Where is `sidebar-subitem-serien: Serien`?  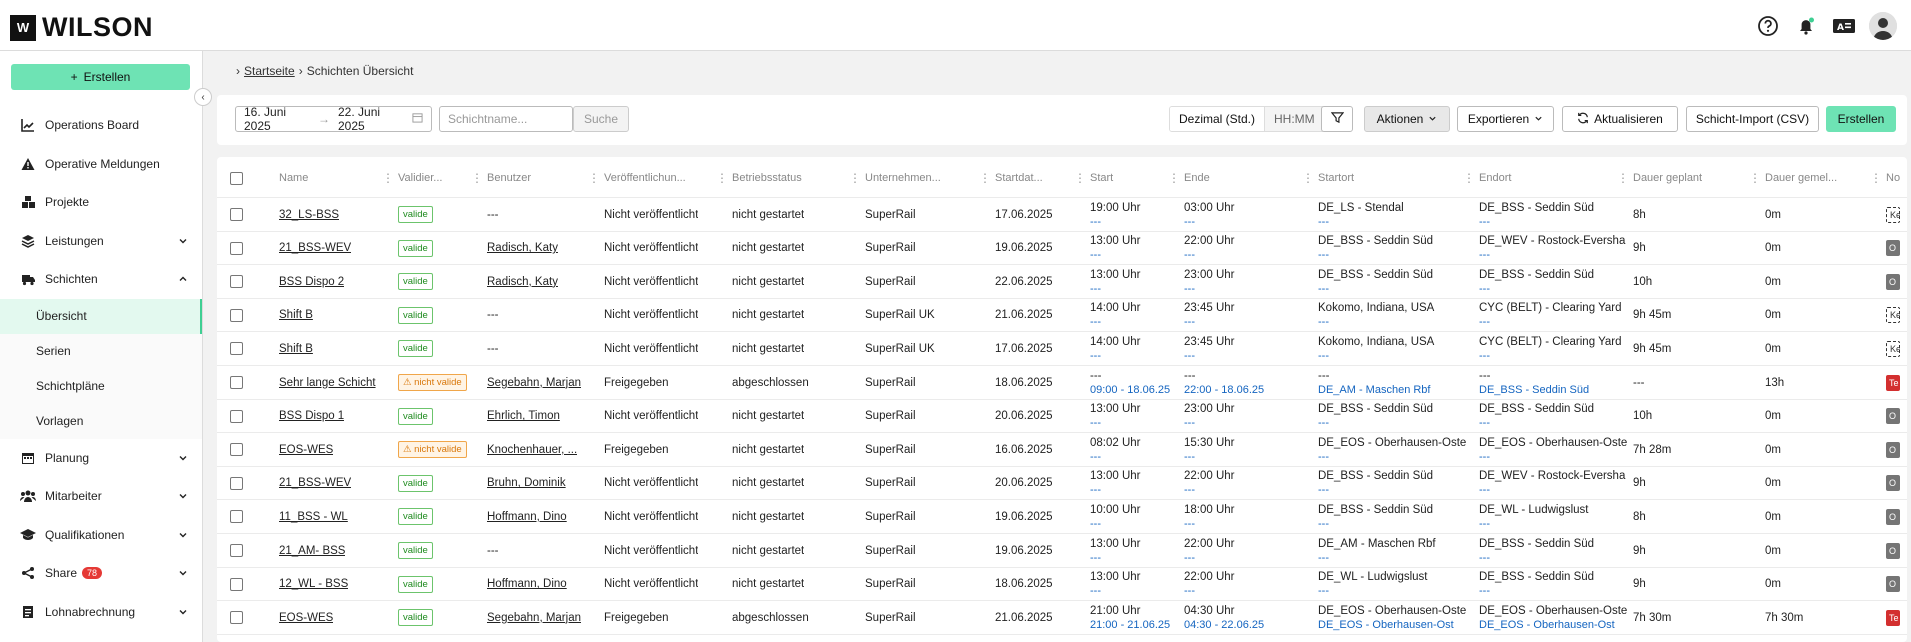
sidebar-subitem-serien: Serien is located at coordinates (101, 351).